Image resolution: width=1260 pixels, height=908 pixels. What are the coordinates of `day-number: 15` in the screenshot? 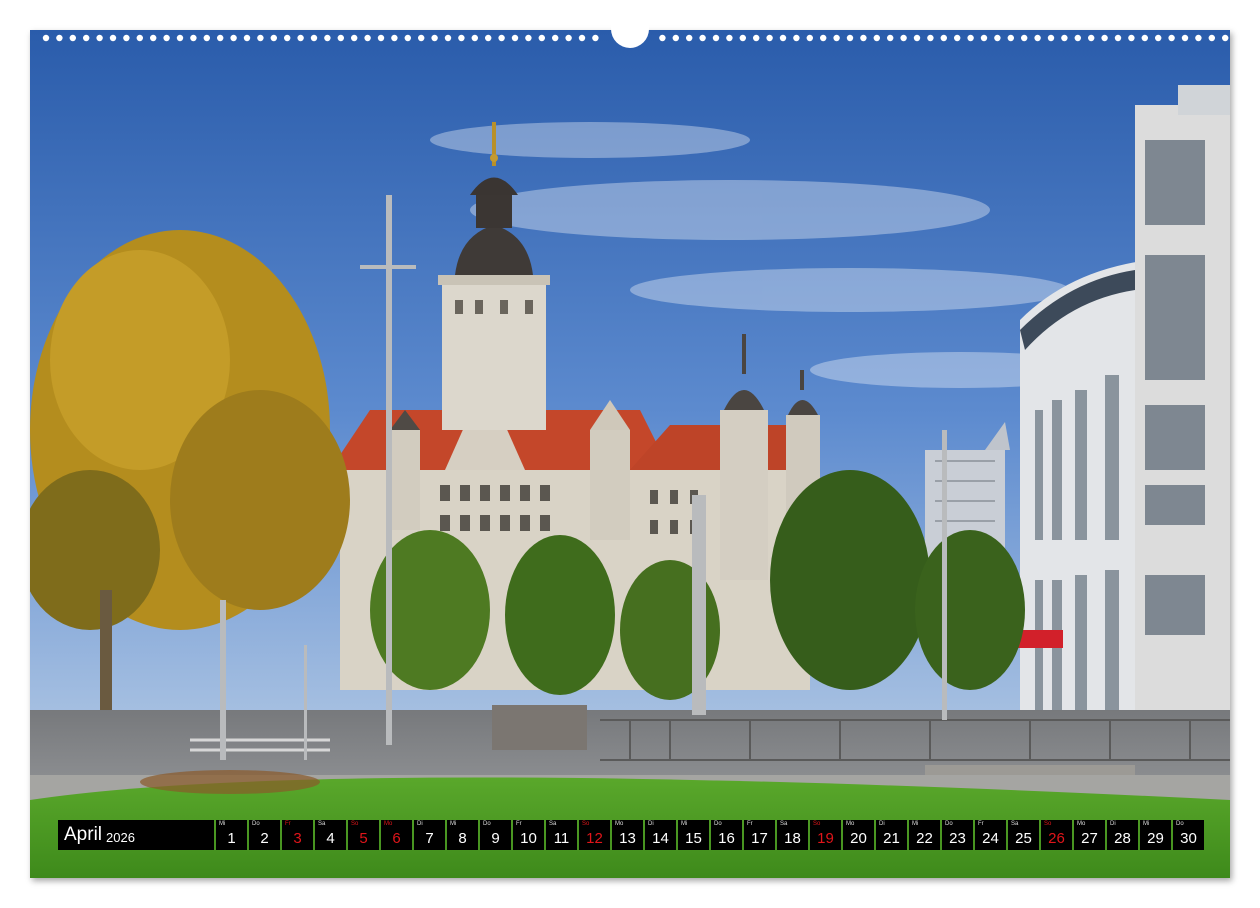 It's located at (693, 838).